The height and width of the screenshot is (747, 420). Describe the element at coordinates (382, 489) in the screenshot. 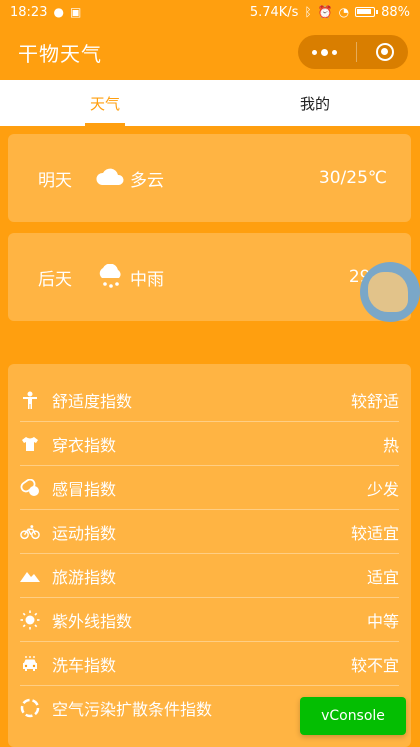

I see `index-value: 少发` at that location.